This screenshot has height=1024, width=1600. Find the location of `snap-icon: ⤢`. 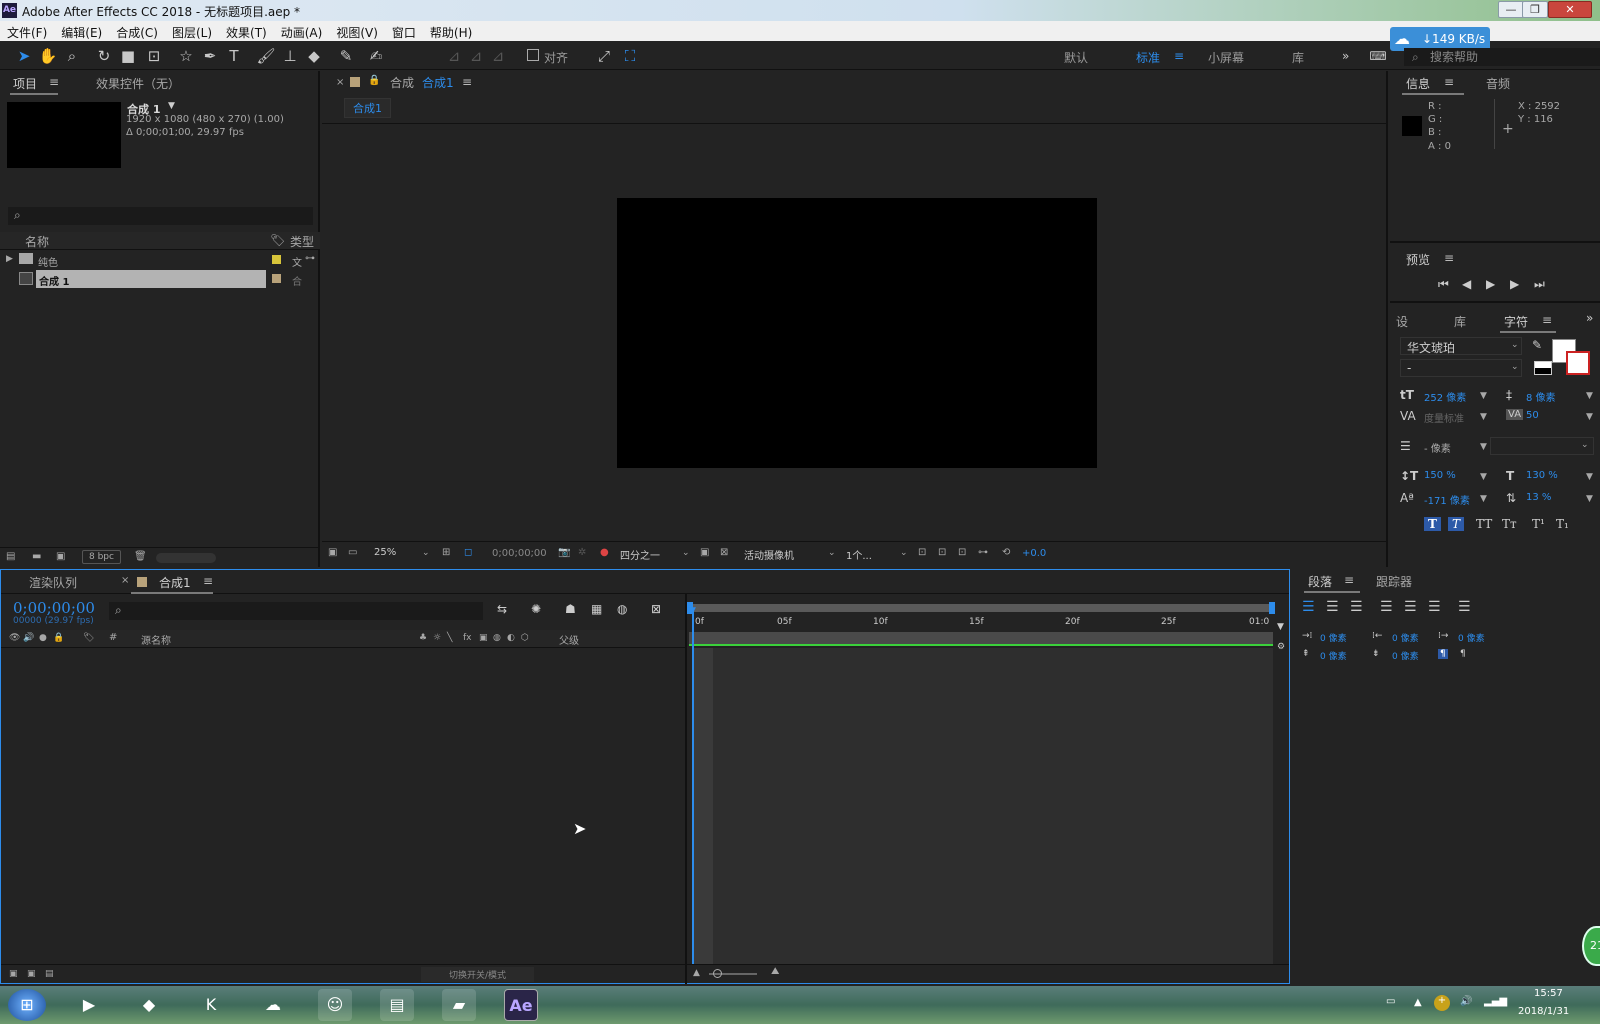

snap-icon: ⤢ is located at coordinates (604, 56).